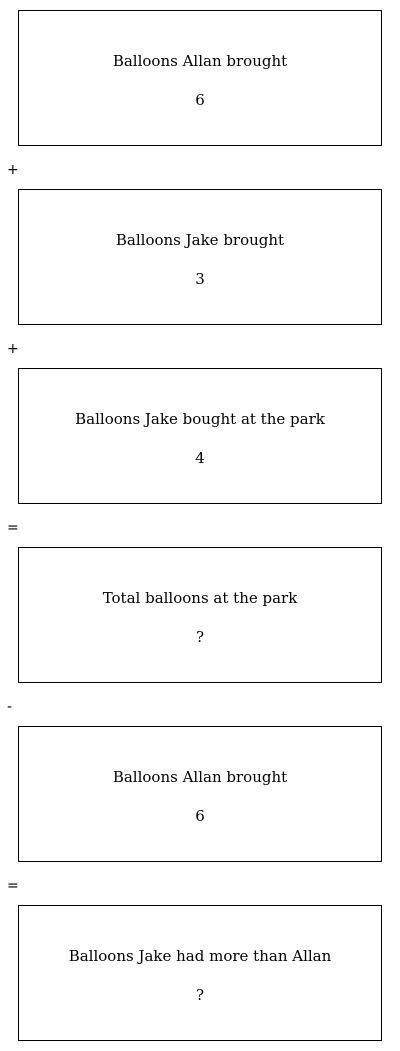  Describe the element at coordinates (200, 458) in the screenshot. I see `box-value: 4` at that location.